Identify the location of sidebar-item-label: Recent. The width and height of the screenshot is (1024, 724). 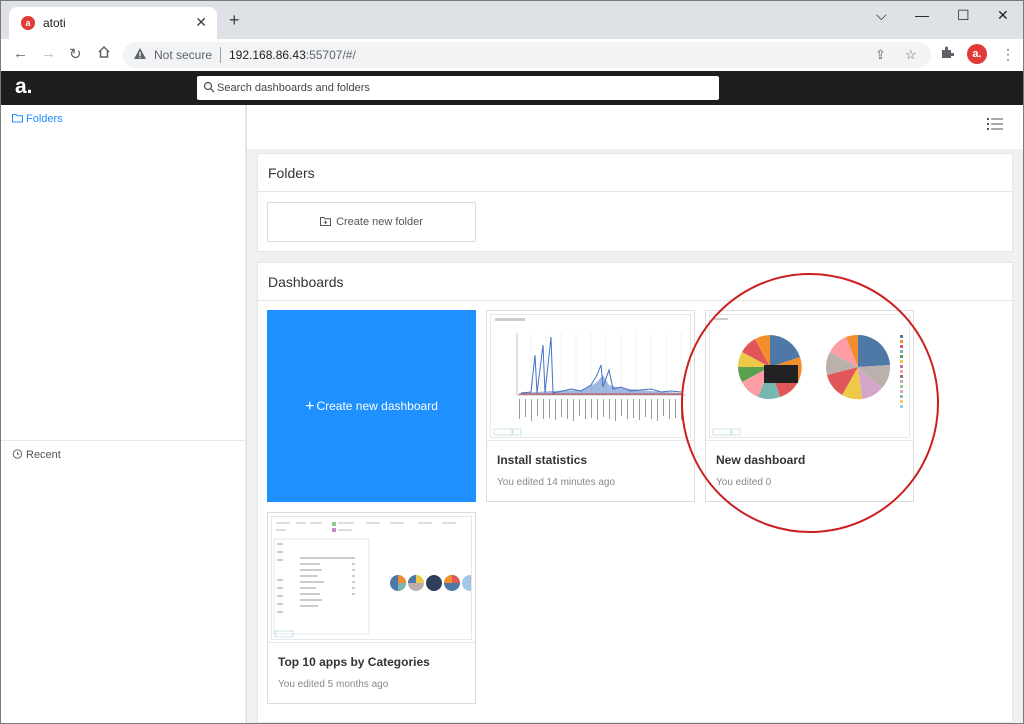
(43, 455).